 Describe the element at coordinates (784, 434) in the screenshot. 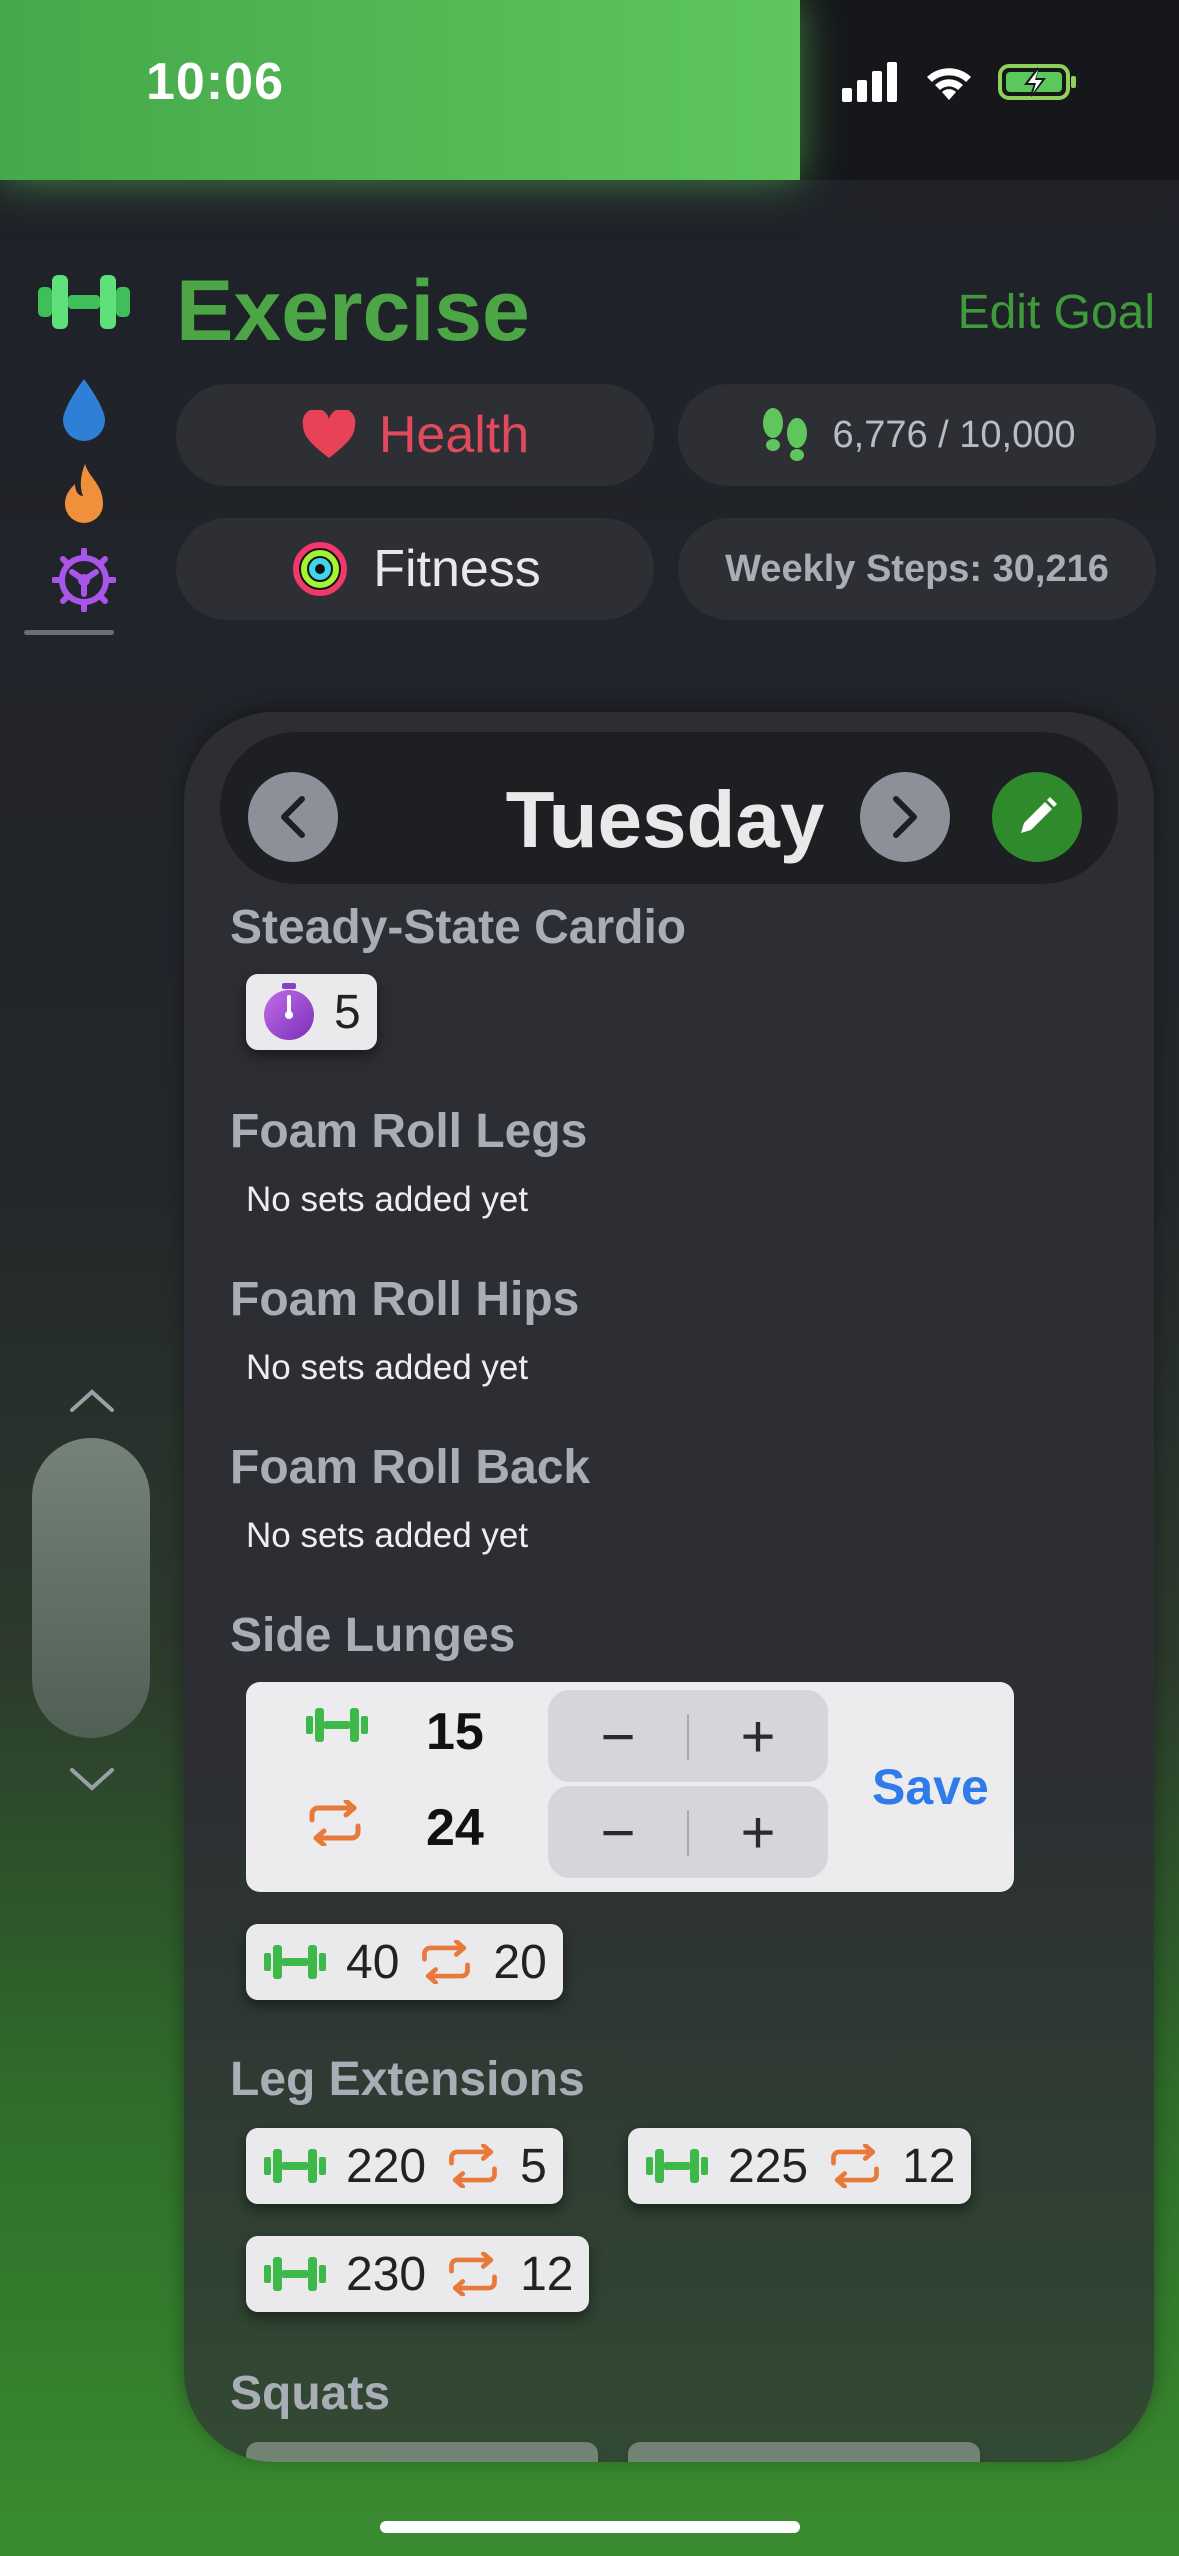

I see `footprints-icon` at that location.